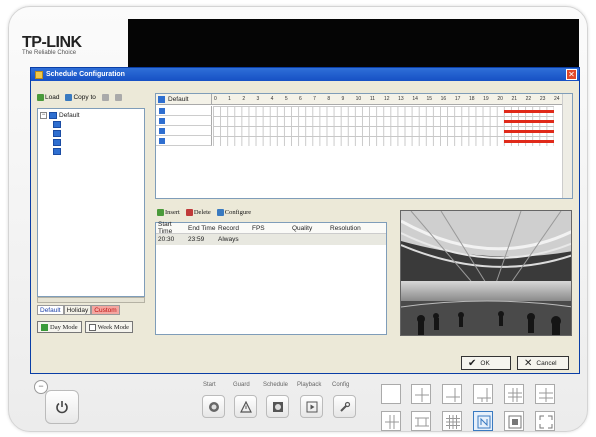 This screenshot has height=437, width=596. What do you see at coordinates (277, 406) in the screenshot?
I see `schedule-button` at bounding box center [277, 406].